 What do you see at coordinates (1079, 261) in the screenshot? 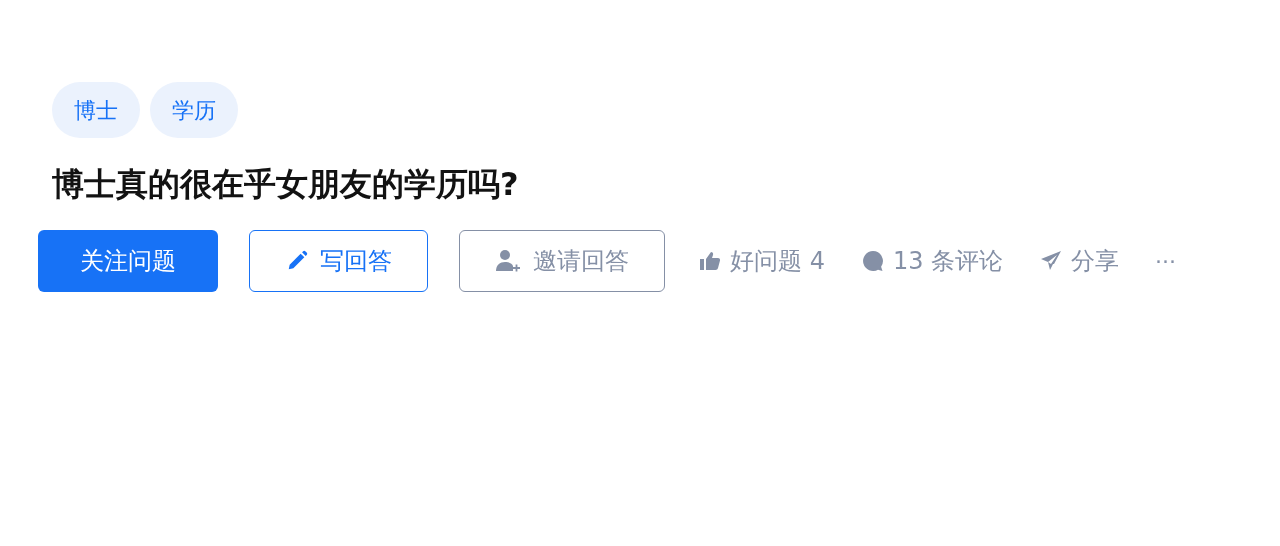
I see `share-button: 分享` at bounding box center [1079, 261].